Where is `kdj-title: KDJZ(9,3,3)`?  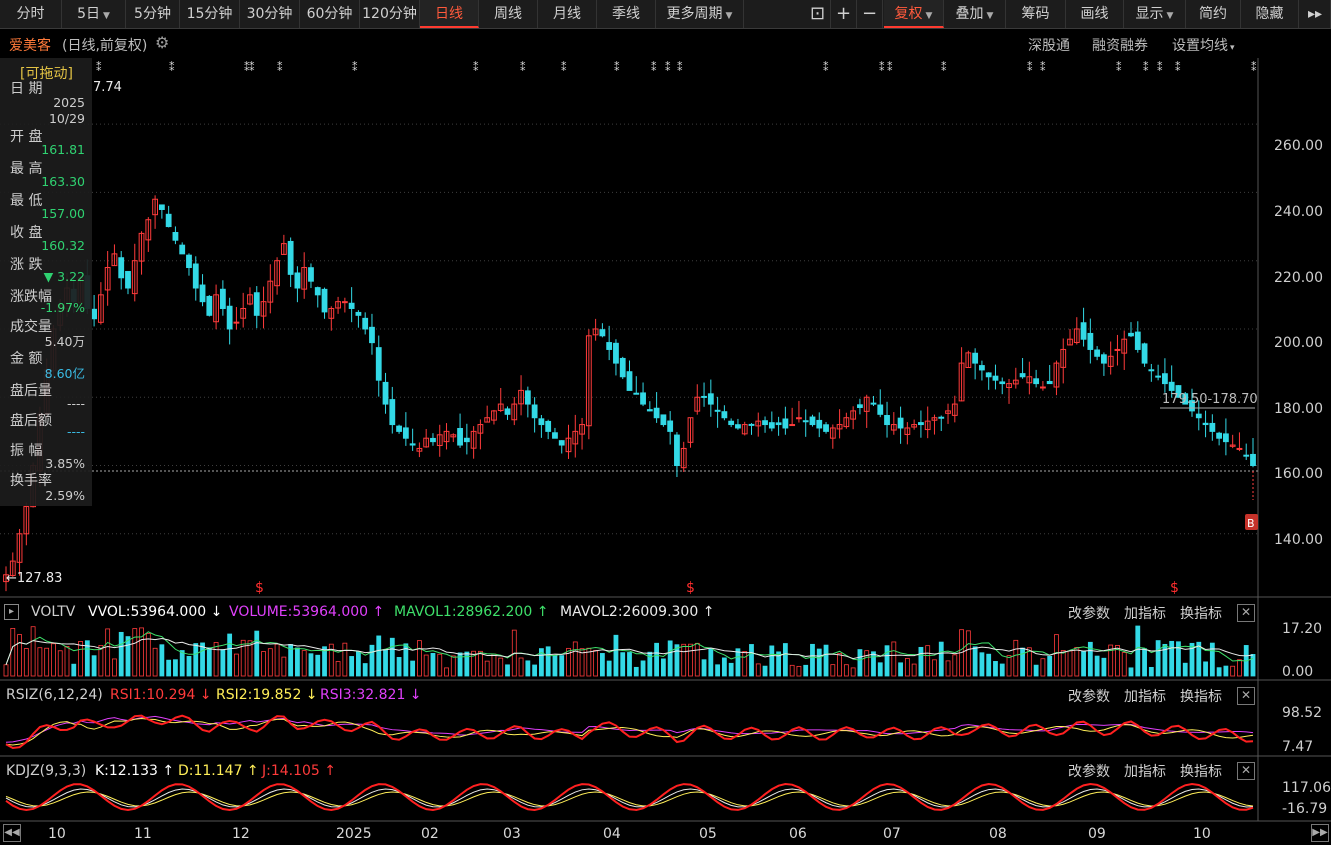 kdj-title: KDJZ(9,3,3) is located at coordinates (46, 771).